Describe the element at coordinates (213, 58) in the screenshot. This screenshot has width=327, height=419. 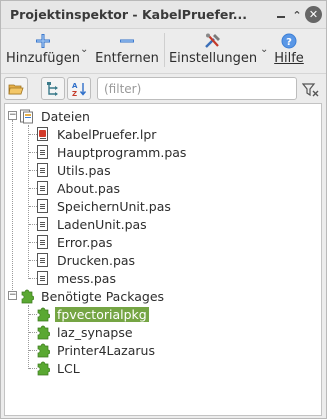
I see `settings-button-label: Einstellungen` at that location.